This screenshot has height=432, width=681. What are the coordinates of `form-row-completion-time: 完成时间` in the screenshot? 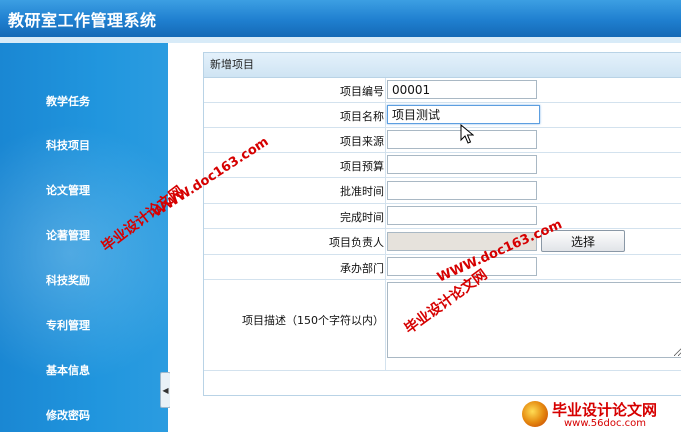 It's located at (442, 216).